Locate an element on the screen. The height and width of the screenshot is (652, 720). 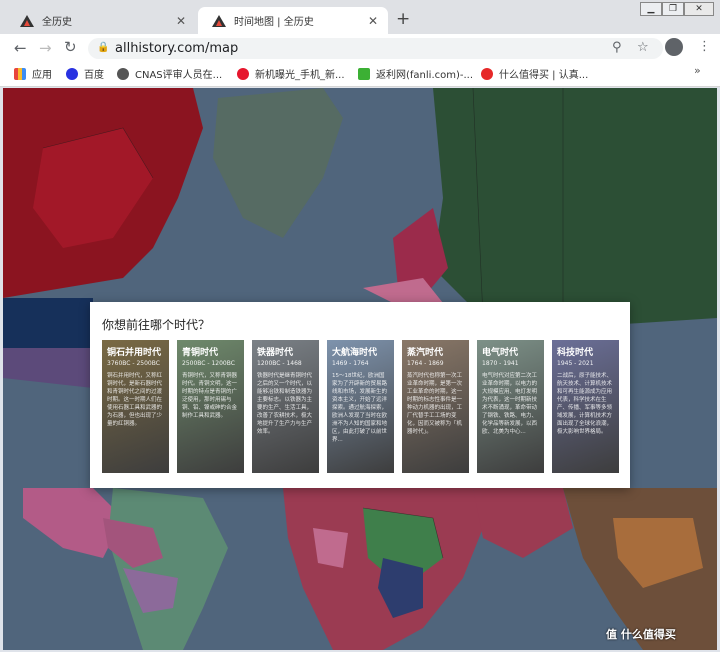
era-range: 3760BC - 2500BC is located at coordinates (133, 363).